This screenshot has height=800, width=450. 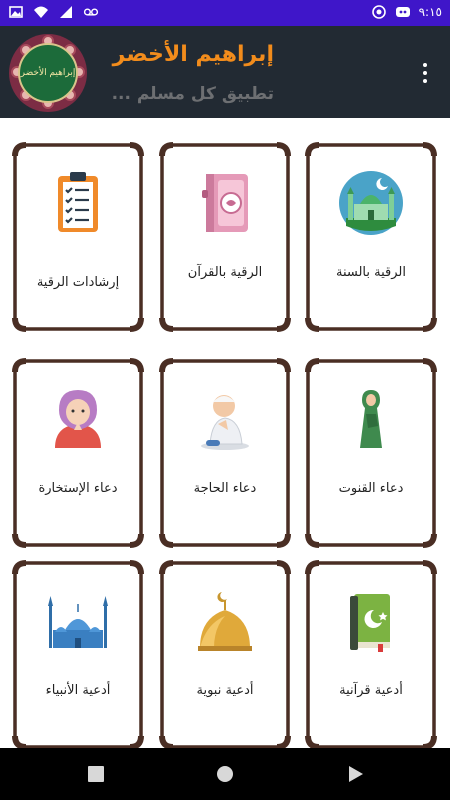 I want to click on card-dua-hajah: دعاء الحاجة, so click(x=225, y=453).